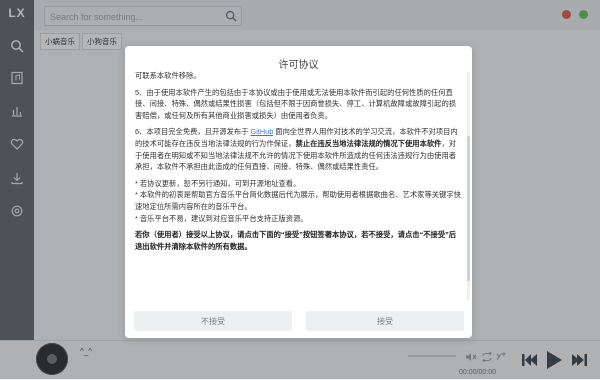 This screenshot has height=380, width=600. What do you see at coordinates (168, 75) in the screenshot?
I see `license-partial-top: 可联系本软件移除。` at bounding box center [168, 75].